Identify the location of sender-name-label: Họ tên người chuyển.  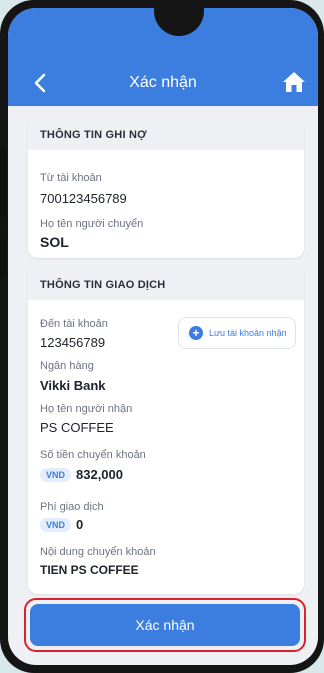
(92, 224).